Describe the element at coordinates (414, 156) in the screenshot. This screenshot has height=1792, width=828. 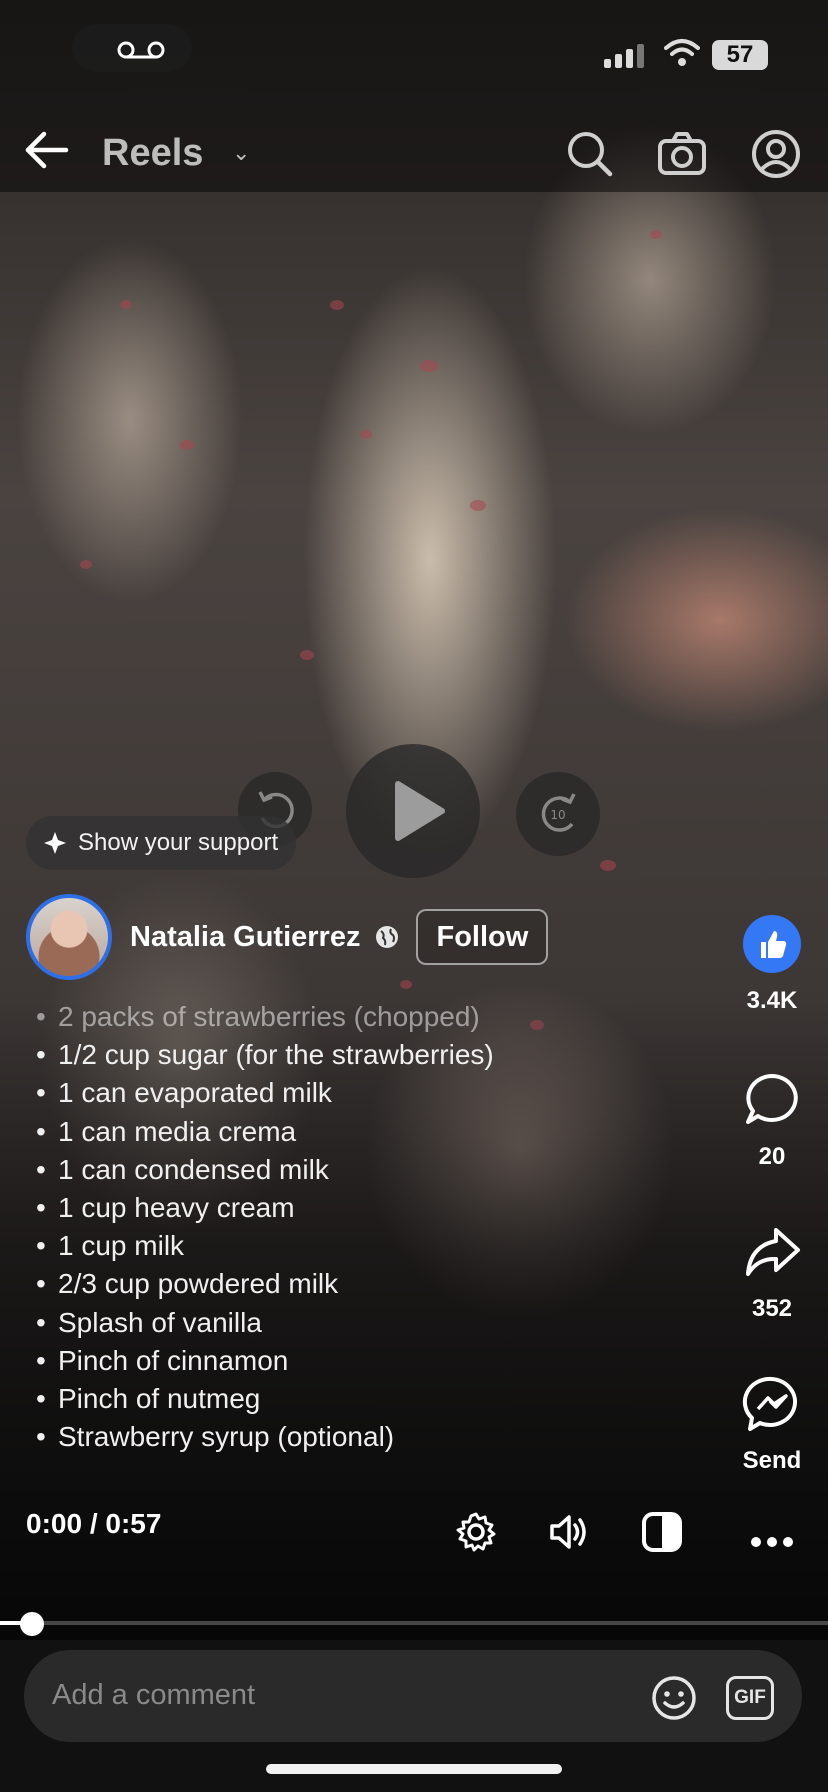
I see `reels-header: Reels ⌄` at that location.